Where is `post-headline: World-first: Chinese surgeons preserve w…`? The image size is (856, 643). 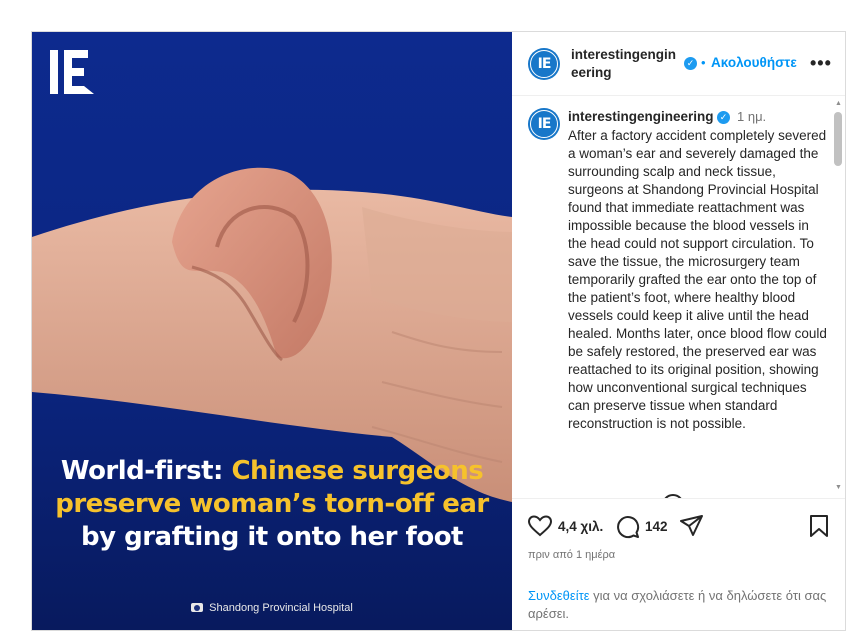
post-headline: World-first: Chinese surgeons preserve w… is located at coordinates (272, 504).